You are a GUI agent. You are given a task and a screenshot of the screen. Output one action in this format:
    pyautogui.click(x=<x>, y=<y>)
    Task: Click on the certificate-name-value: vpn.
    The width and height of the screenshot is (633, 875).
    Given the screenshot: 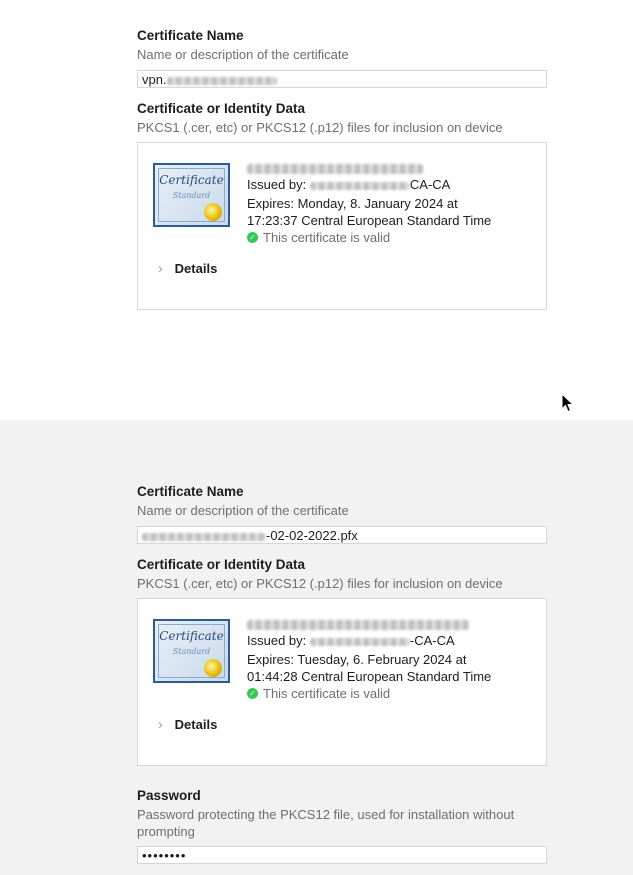 What is the action you would take?
    pyautogui.click(x=154, y=79)
    